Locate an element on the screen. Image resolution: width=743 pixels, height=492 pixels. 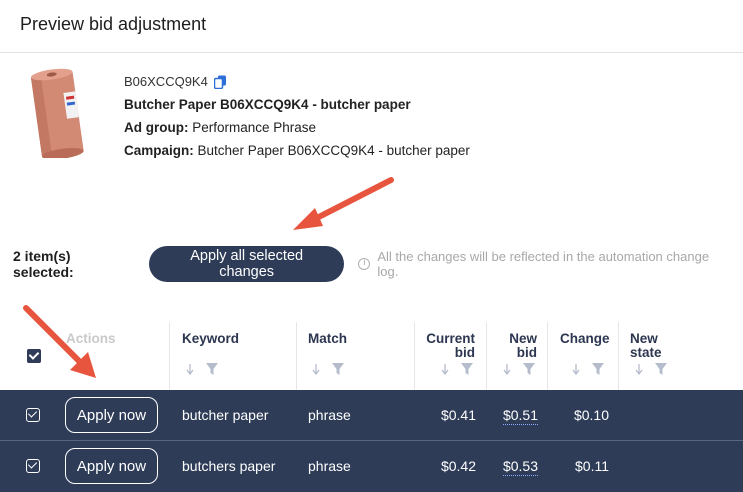
keyword-cell: butchers paper is located at coordinates (229, 466).